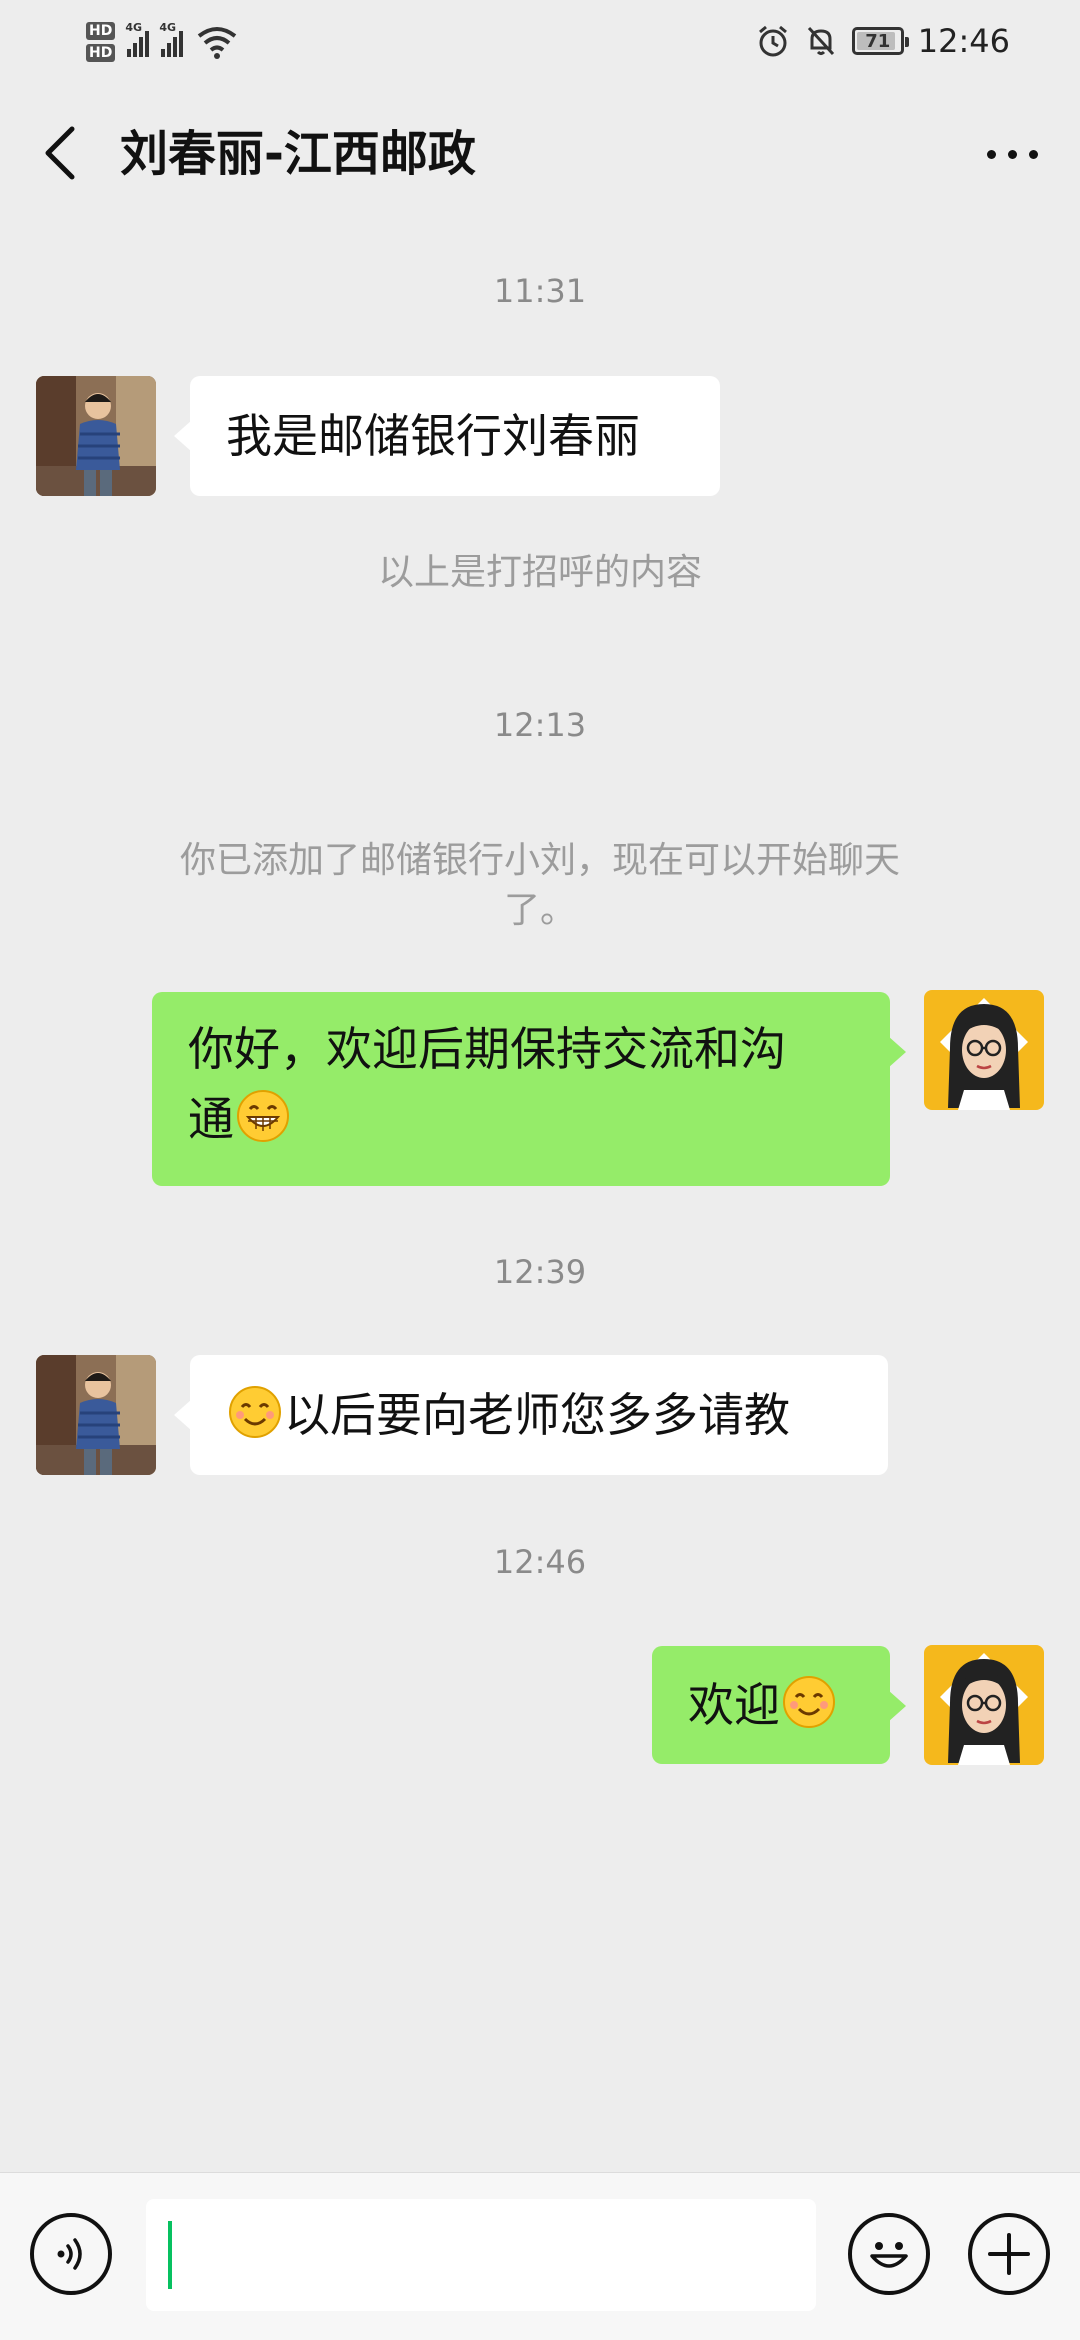 The width and height of the screenshot is (1080, 2340). I want to click on message-text-line: 通, so click(521, 1119).